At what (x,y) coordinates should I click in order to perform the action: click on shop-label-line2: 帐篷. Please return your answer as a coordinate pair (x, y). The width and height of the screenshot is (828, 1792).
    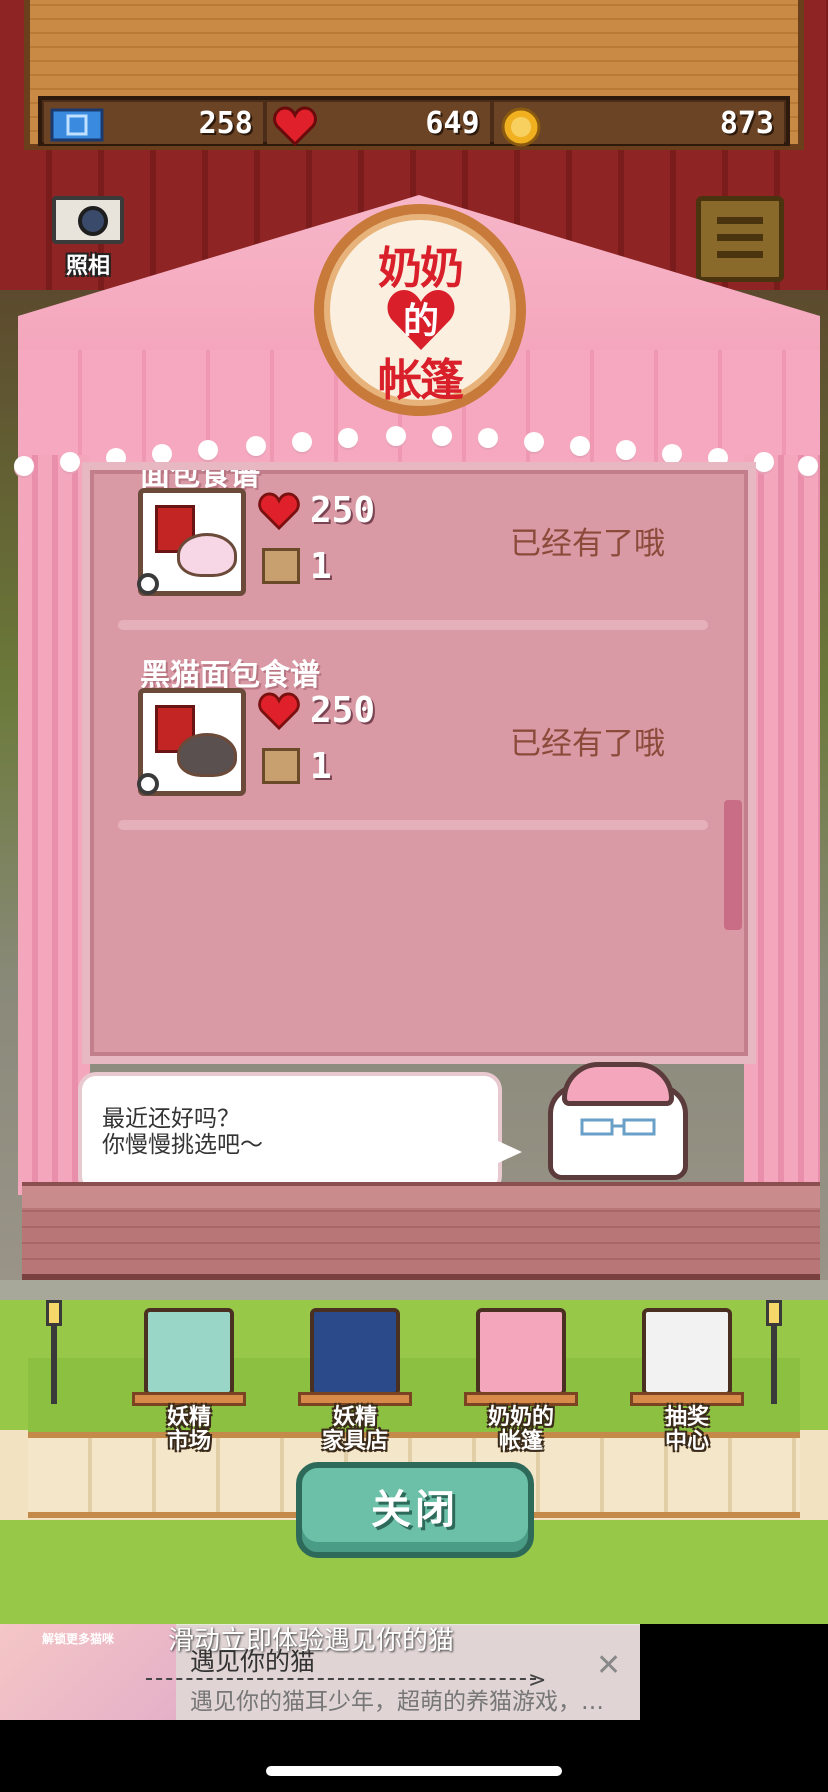
    Looking at the image, I should click on (520, 1441).